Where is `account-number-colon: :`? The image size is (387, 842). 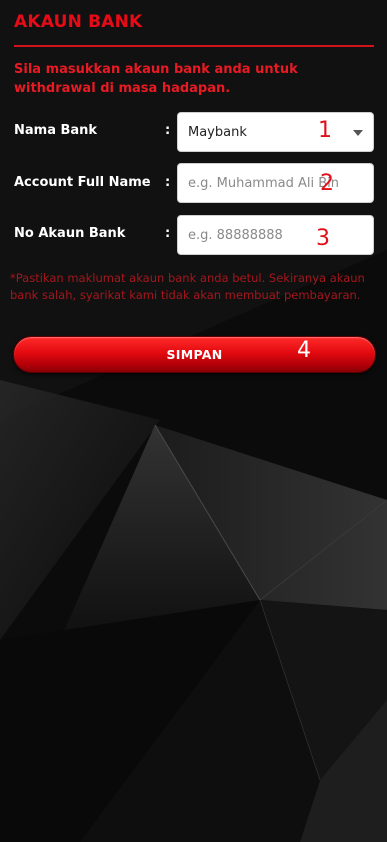 account-number-colon: : is located at coordinates (168, 233).